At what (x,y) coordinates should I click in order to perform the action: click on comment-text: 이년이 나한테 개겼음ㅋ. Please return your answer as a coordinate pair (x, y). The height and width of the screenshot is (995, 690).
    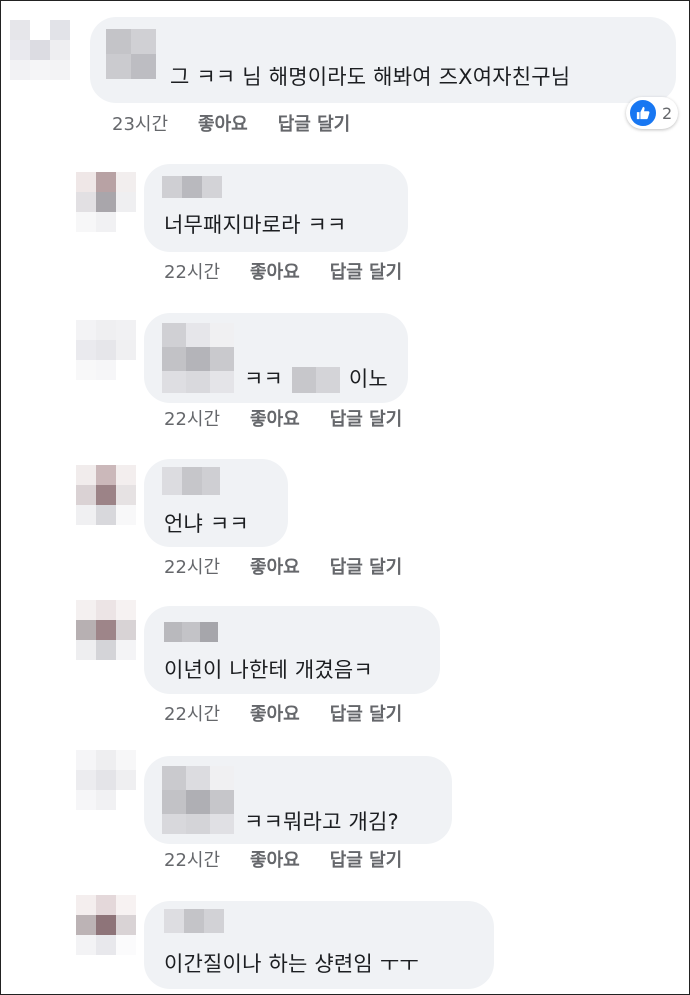
    Looking at the image, I should click on (268, 670).